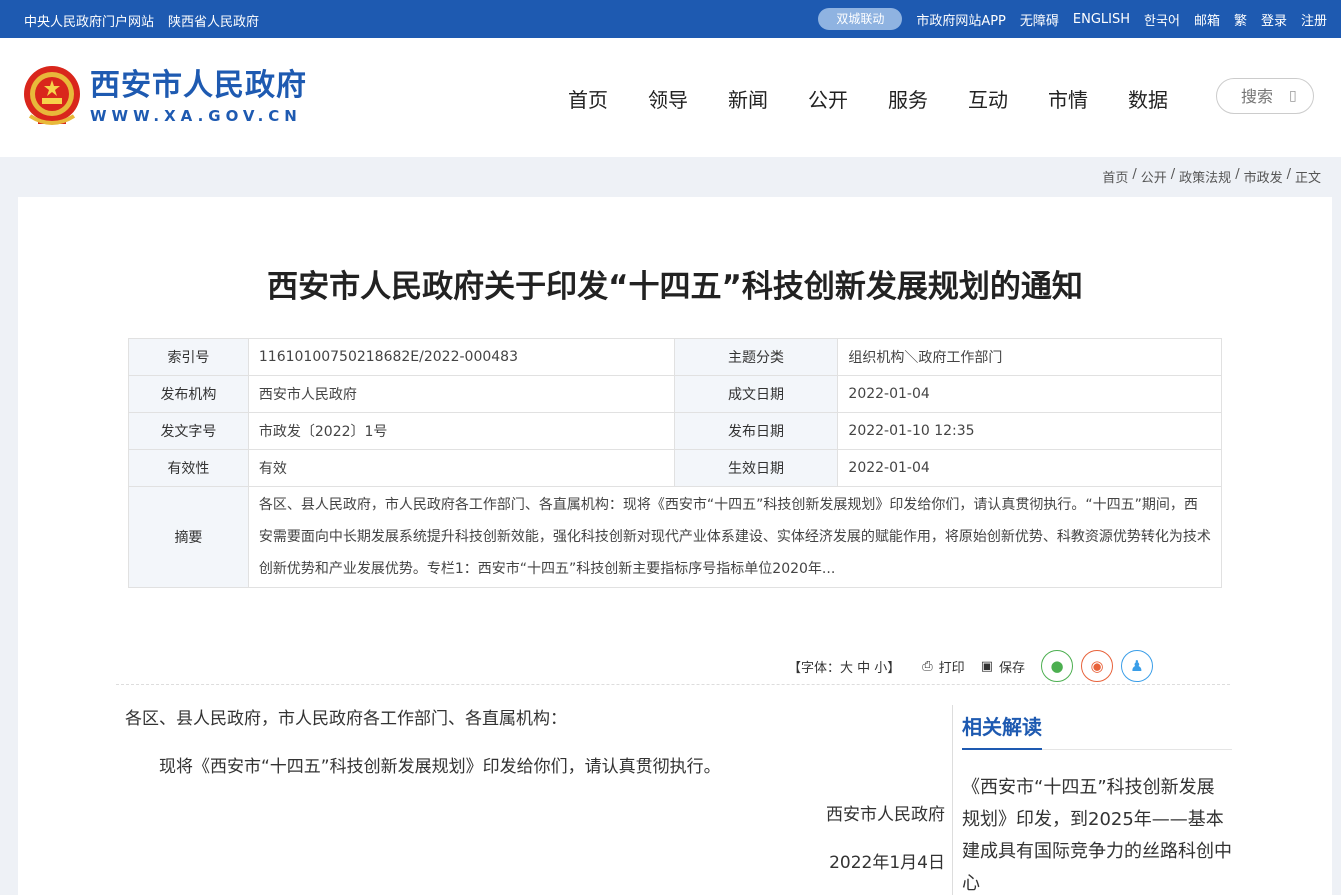  What do you see at coordinates (1097, 666) in the screenshot?
I see `weibo-share-icon: ◉` at bounding box center [1097, 666].